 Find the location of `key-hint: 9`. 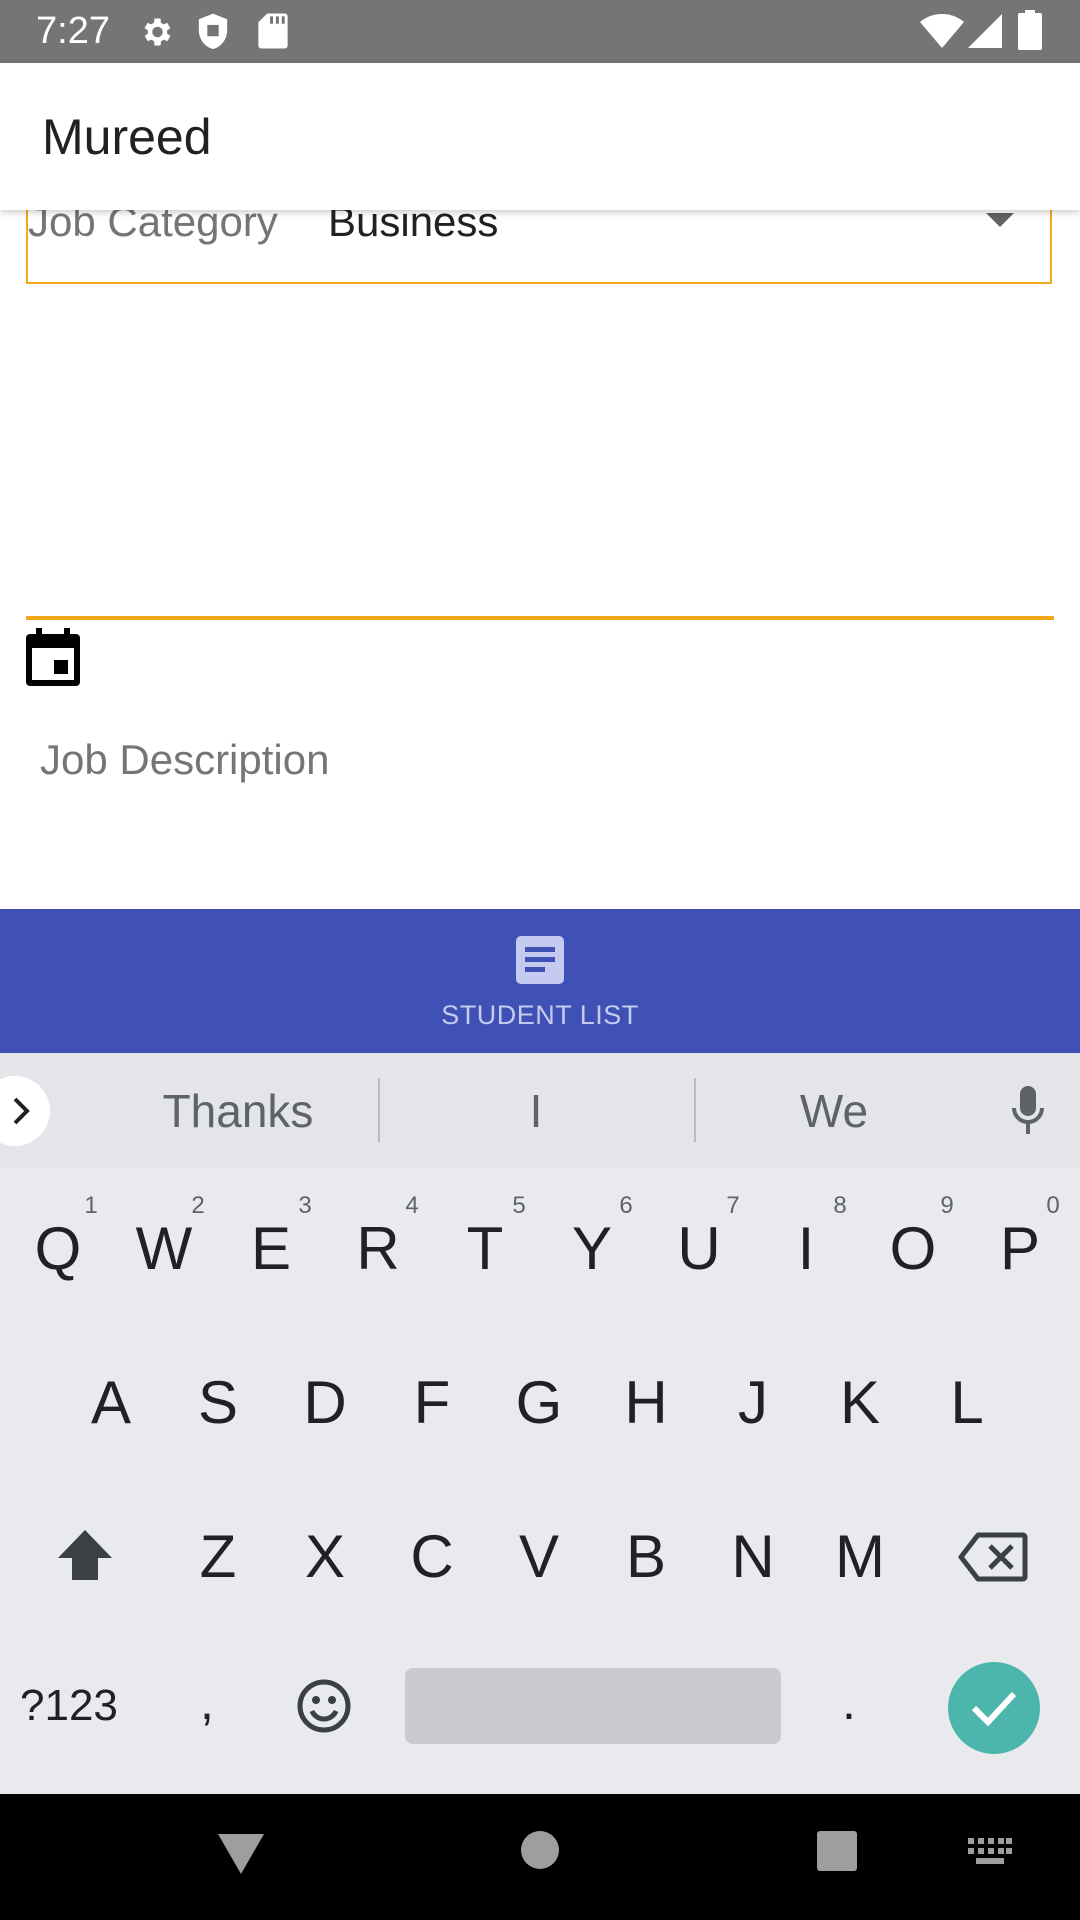

key-hint: 9 is located at coordinates (947, 1205).